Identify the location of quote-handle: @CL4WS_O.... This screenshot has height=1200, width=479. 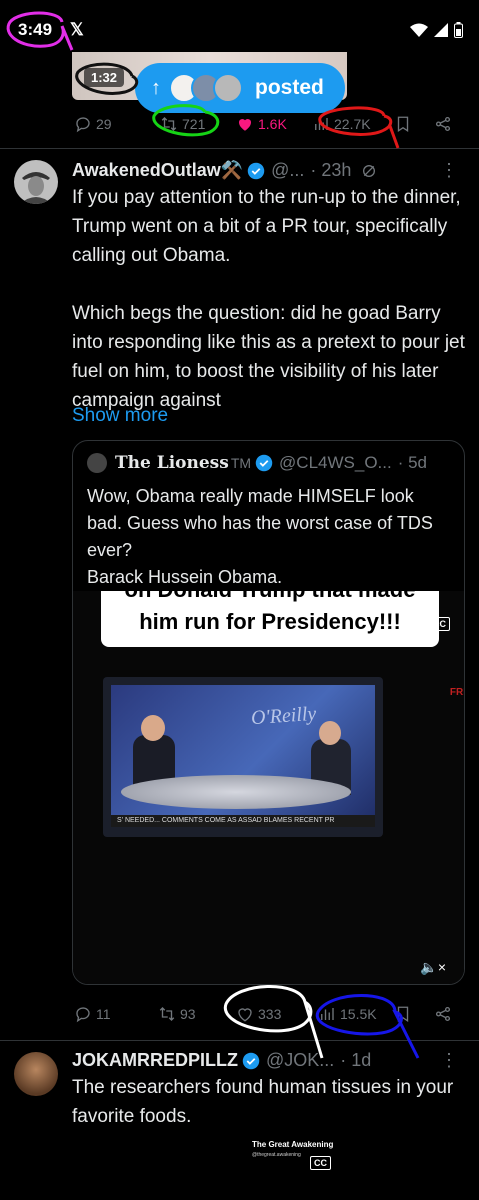
(335, 462).